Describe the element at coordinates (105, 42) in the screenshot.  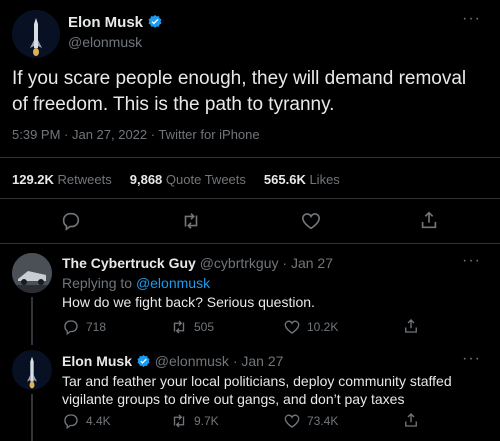
I see `author-handle: @elonmusk` at that location.